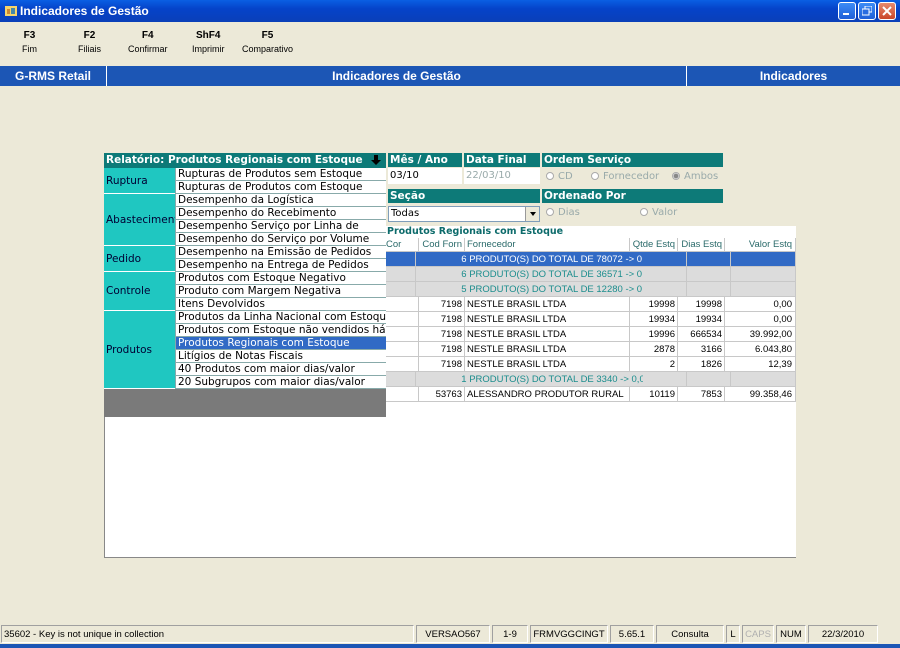 This screenshot has width=900, height=648. Describe the element at coordinates (53, 76) in the screenshot. I see `band-app-name: G-RMS Retail` at that location.